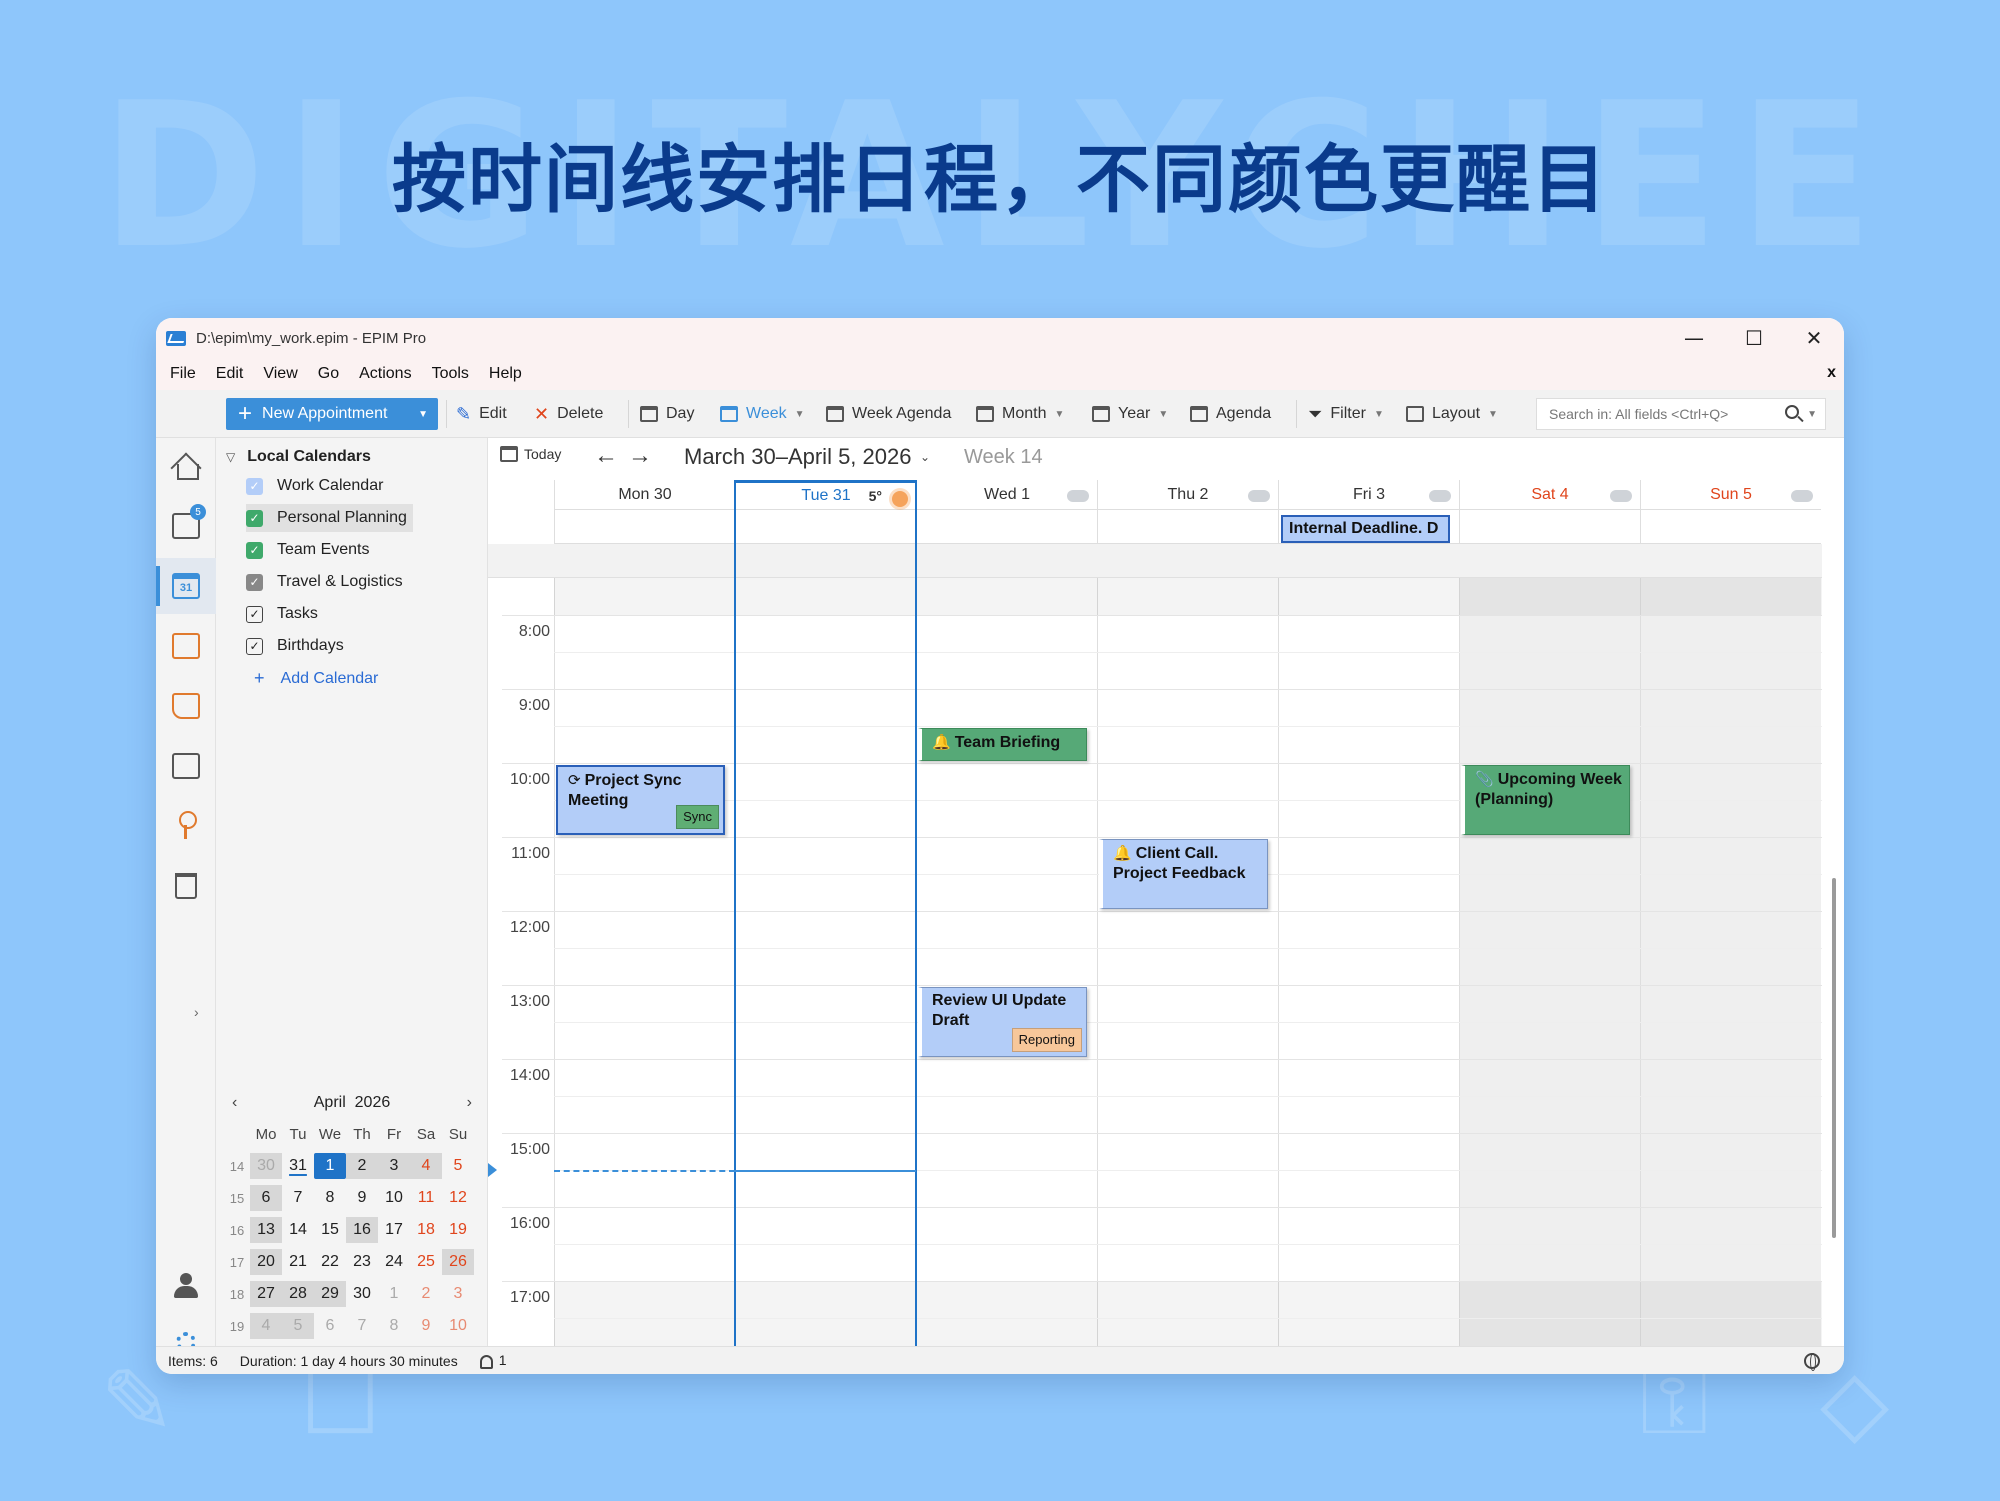 Image resolution: width=2000 pixels, height=1501 pixels. I want to click on close-button: ✕, so click(1814, 338).